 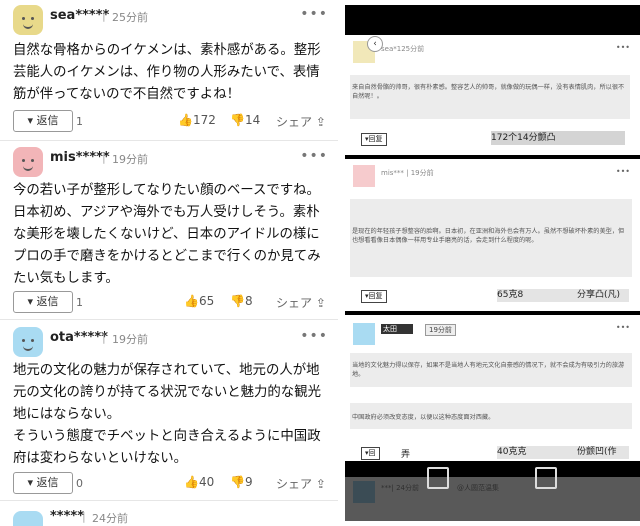 What do you see at coordinates (407, 173) in the screenshot?
I see `comment-username: mis*** | 19分前` at bounding box center [407, 173].